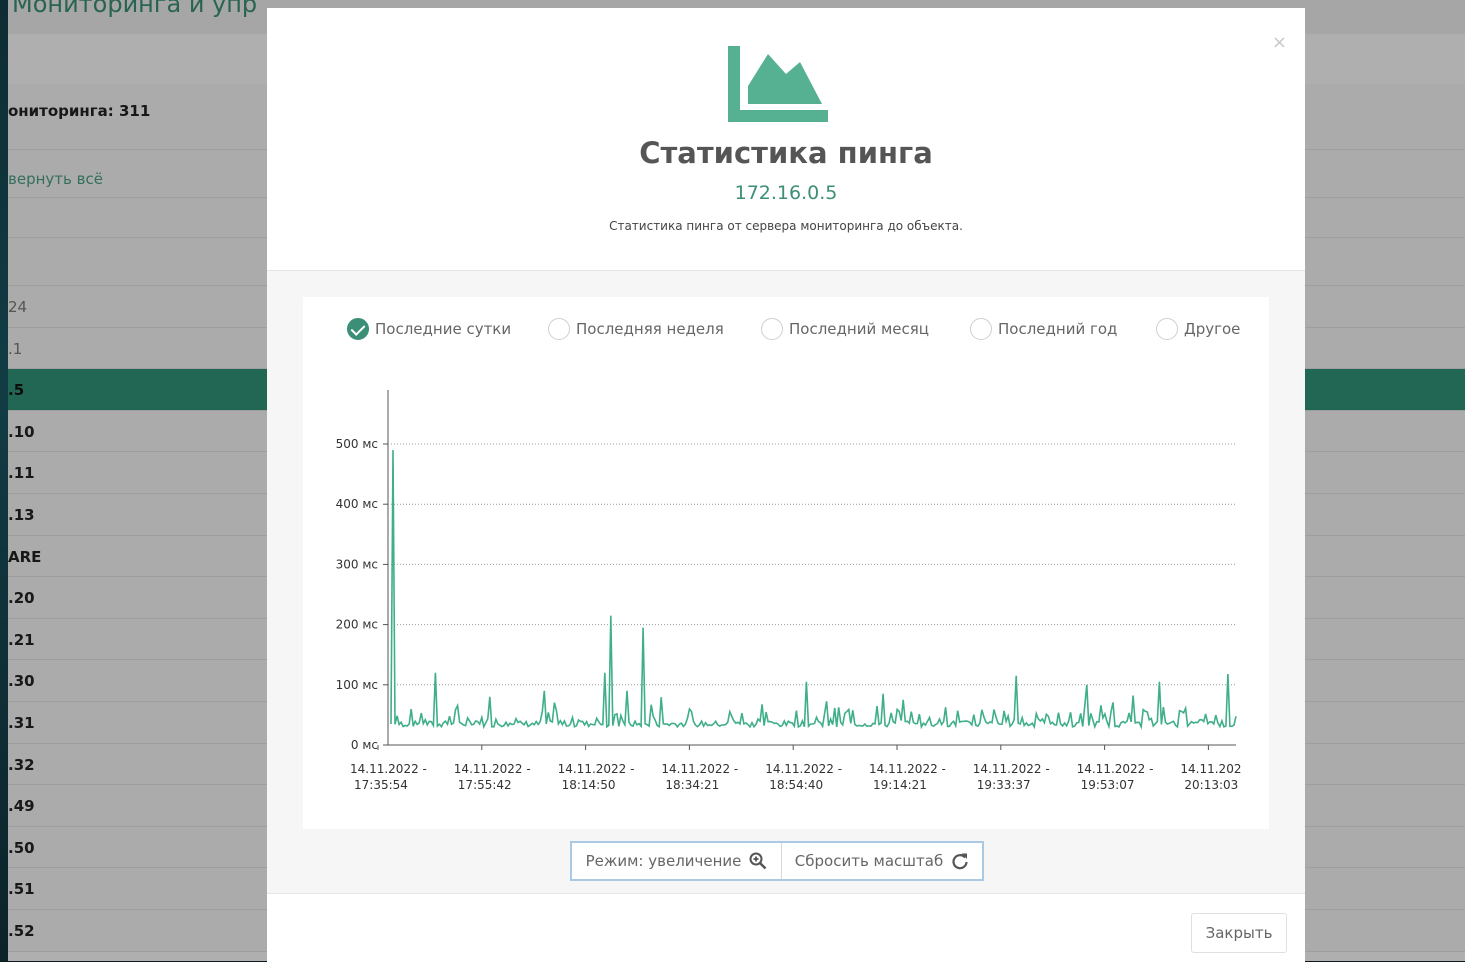 This screenshot has width=1465, height=962. Describe the element at coordinates (869, 861) in the screenshot. I see `reset-zoom-label: Сбросить масштаб` at that location.